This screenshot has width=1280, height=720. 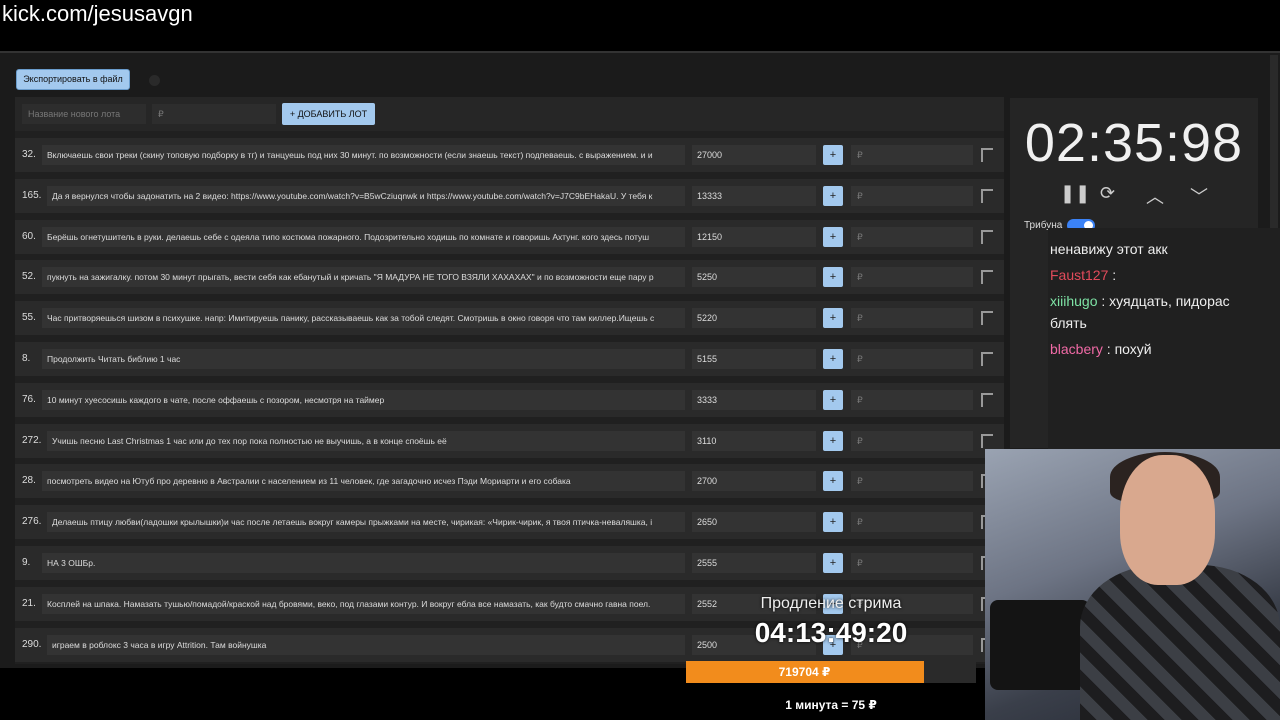 What do you see at coordinates (29, 603) in the screenshot?
I see `lot-number: 21.` at bounding box center [29, 603].